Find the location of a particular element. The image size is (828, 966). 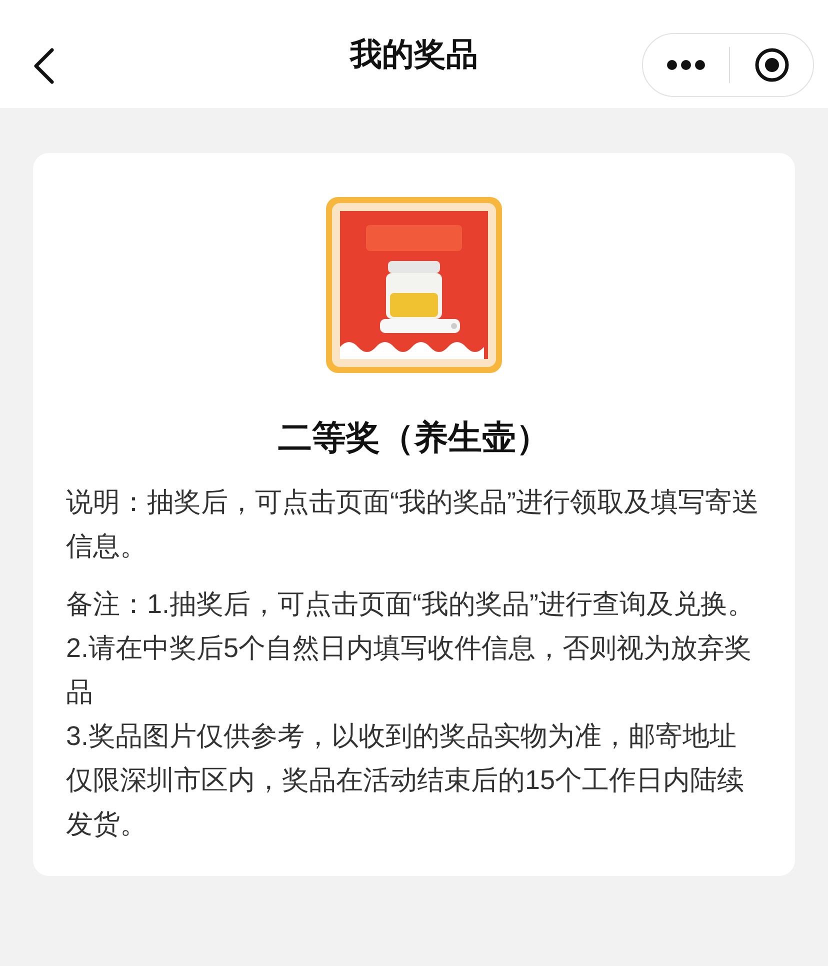

more-icon is located at coordinates (686, 65).